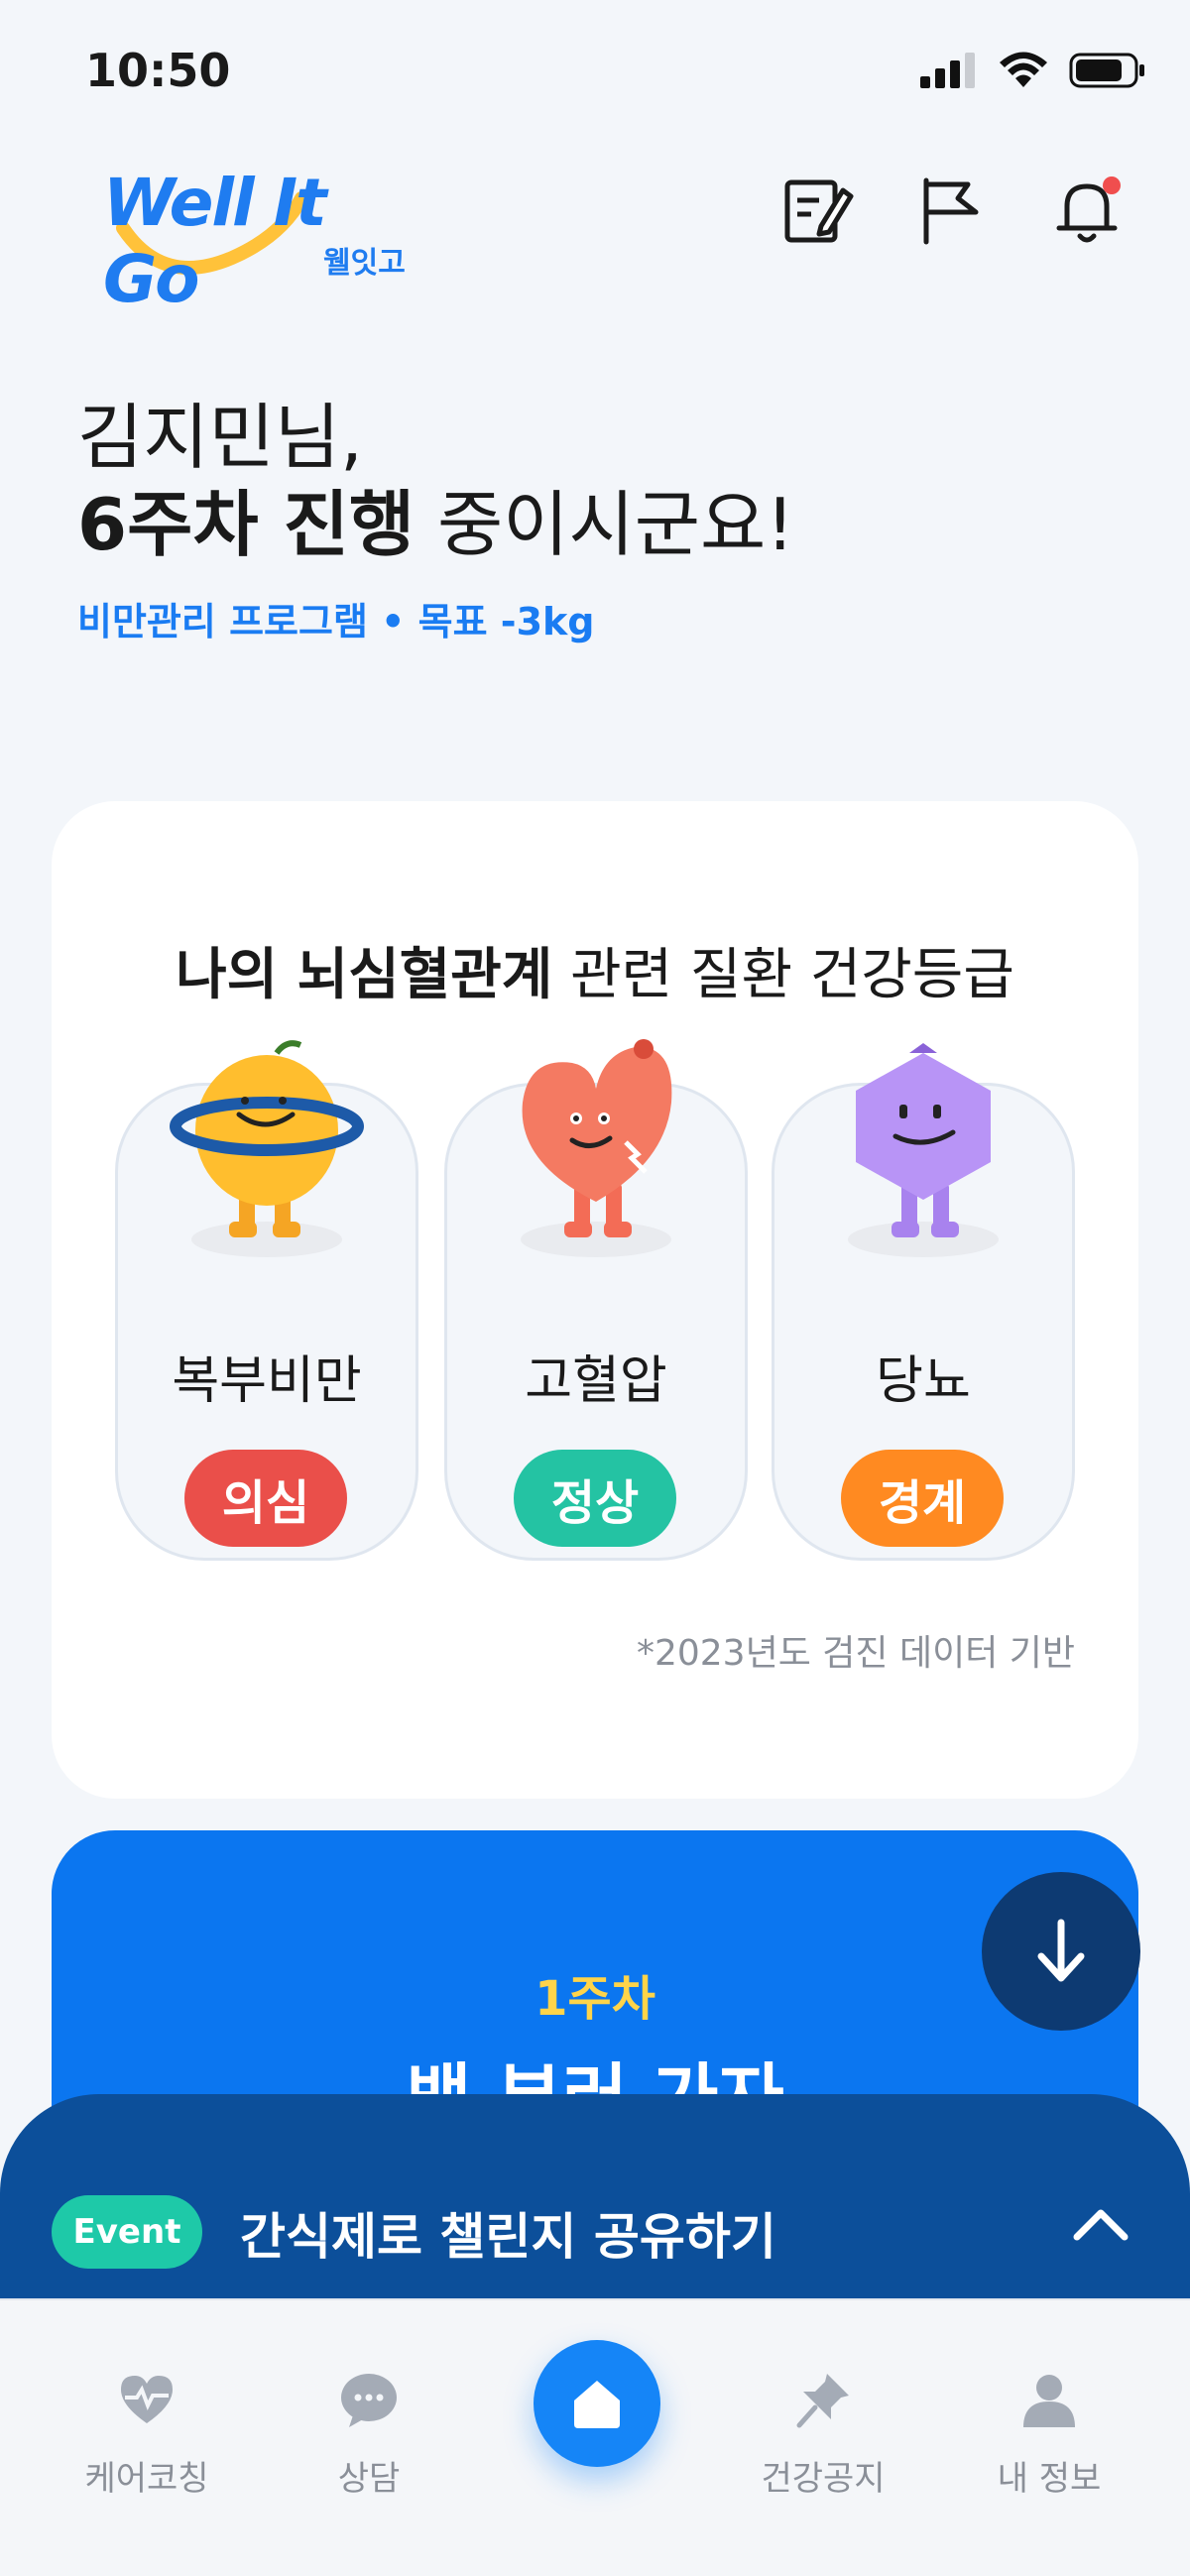 Image resolution: width=1190 pixels, height=2576 pixels. I want to click on title-rest: 관련 질환 건강등급, so click(783, 975).